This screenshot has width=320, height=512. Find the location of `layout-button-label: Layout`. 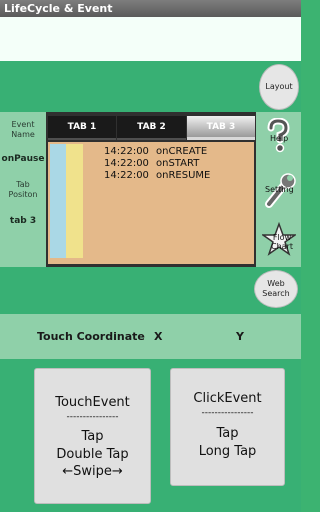

layout-button-label: Layout is located at coordinates (279, 86).